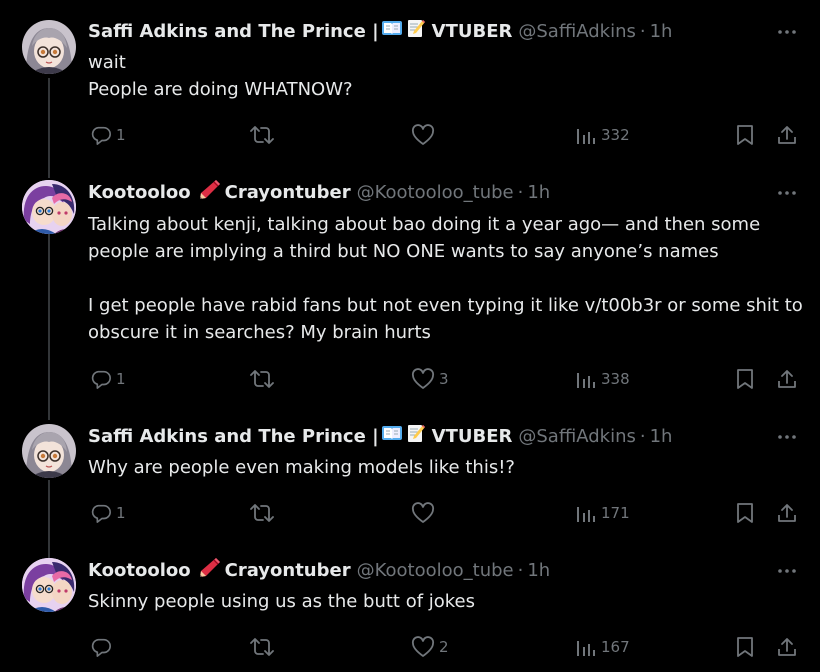 This screenshot has height=672, width=820. I want to click on views-button: 171, so click(602, 513).